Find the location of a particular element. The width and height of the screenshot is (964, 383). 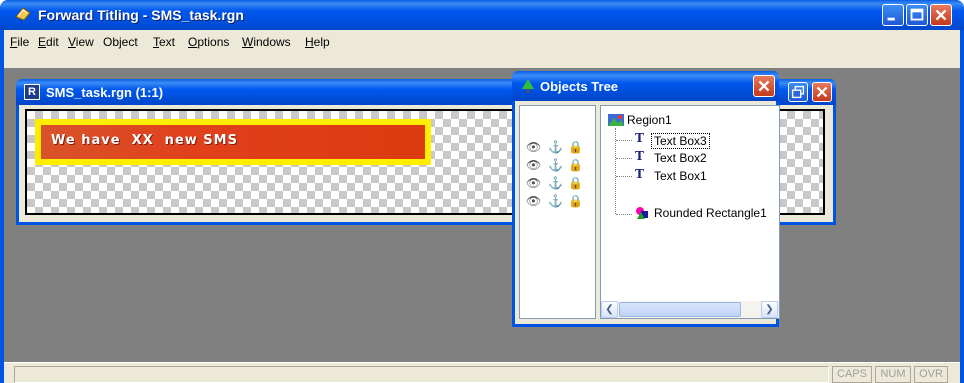

scroll-left-button: ❮ is located at coordinates (609, 309).